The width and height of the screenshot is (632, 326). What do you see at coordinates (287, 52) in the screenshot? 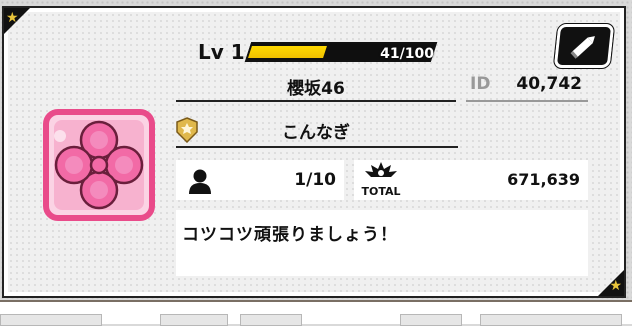
I see `exp-bar-fill` at bounding box center [287, 52].